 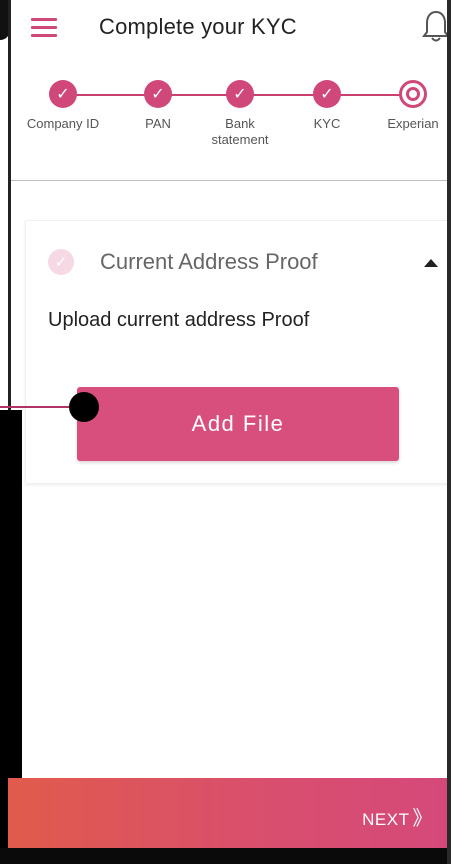 What do you see at coordinates (240, 131) in the screenshot?
I see `step-label: Bank statement` at bounding box center [240, 131].